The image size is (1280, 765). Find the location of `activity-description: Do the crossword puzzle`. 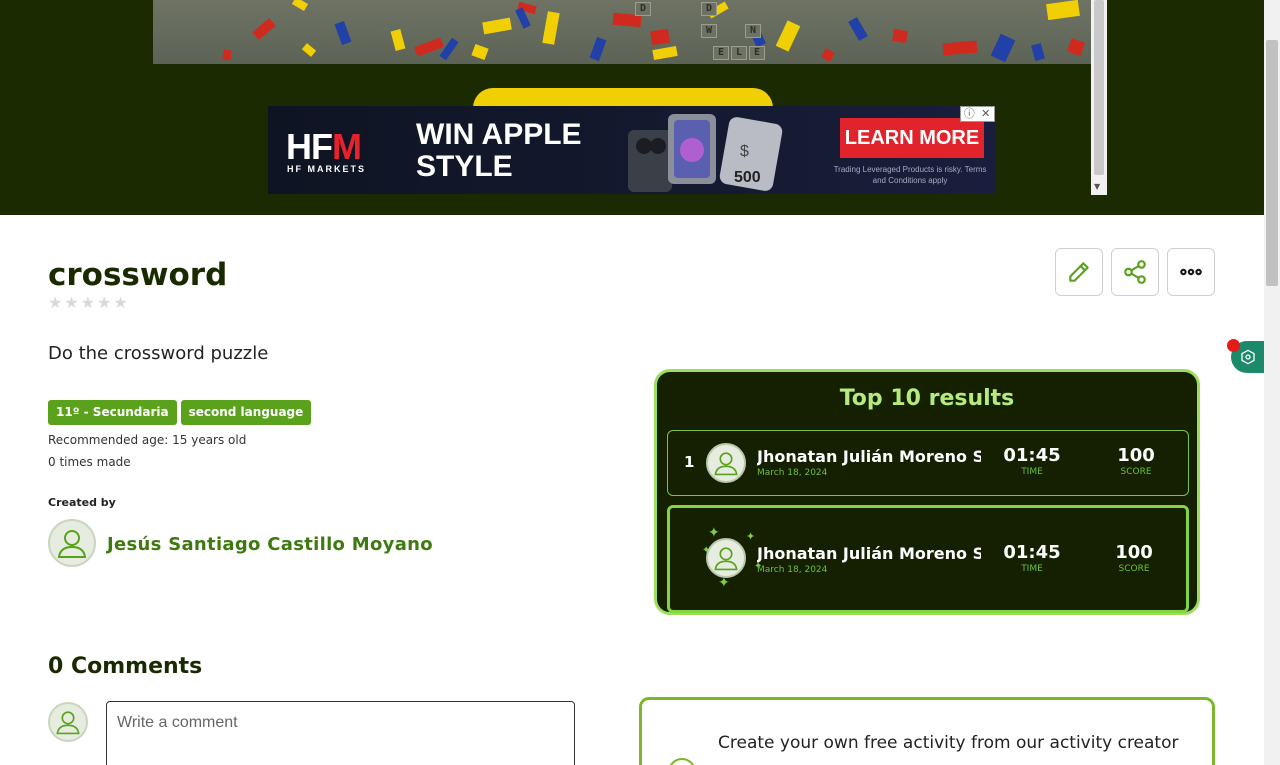

activity-description: Do the crossword puzzle is located at coordinates (158, 353).